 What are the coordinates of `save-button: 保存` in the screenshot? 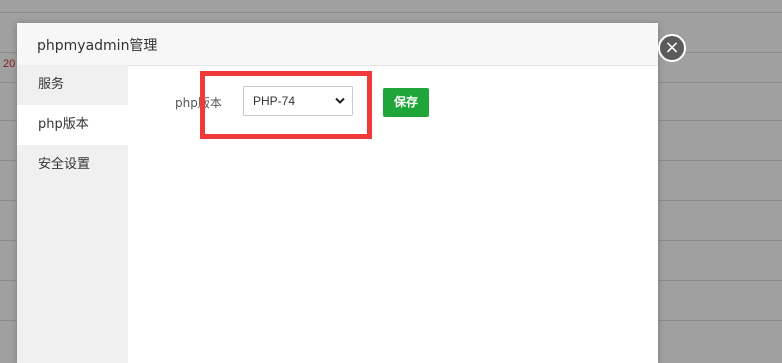 It's located at (406, 102).